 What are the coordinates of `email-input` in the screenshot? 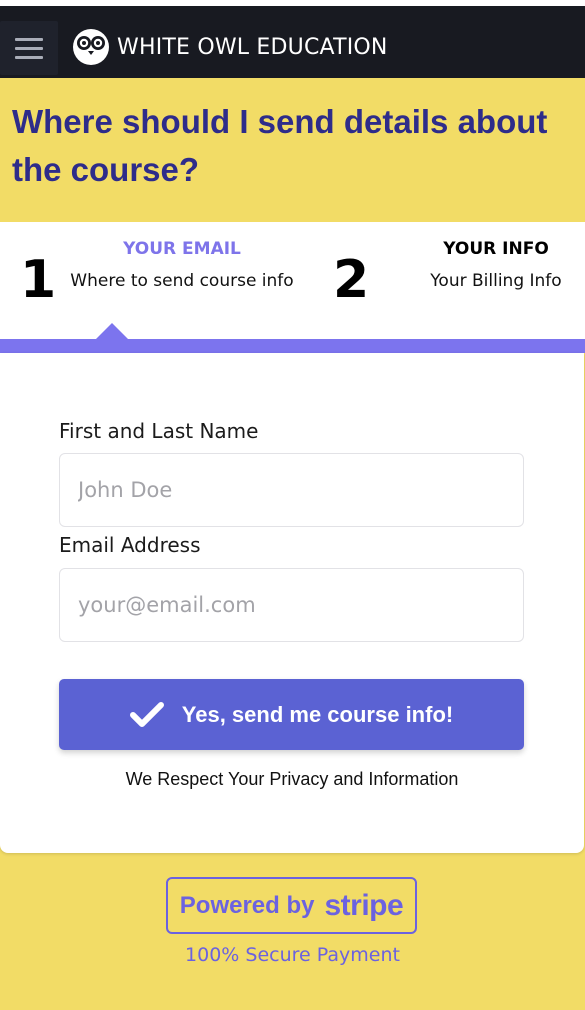 It's located at (291, 605).